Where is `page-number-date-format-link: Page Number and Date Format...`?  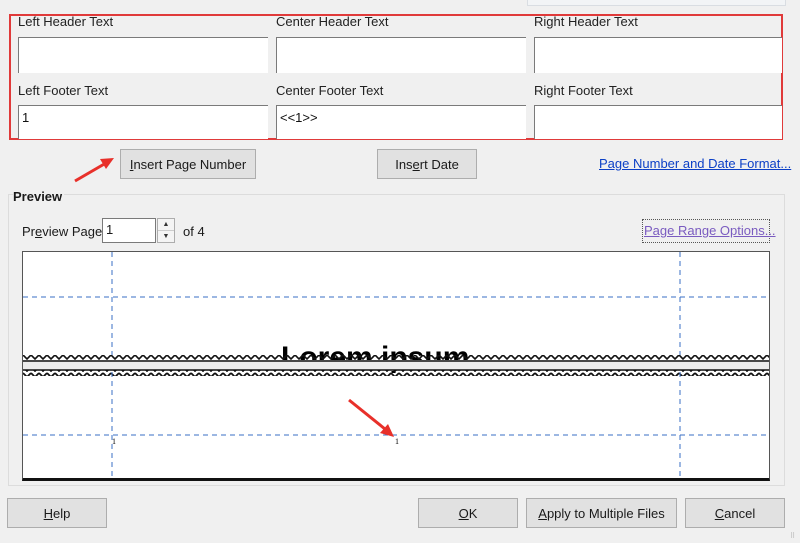 page-number-date-format-link: Page Number and Date Format... is located at coordinates (695, 163).